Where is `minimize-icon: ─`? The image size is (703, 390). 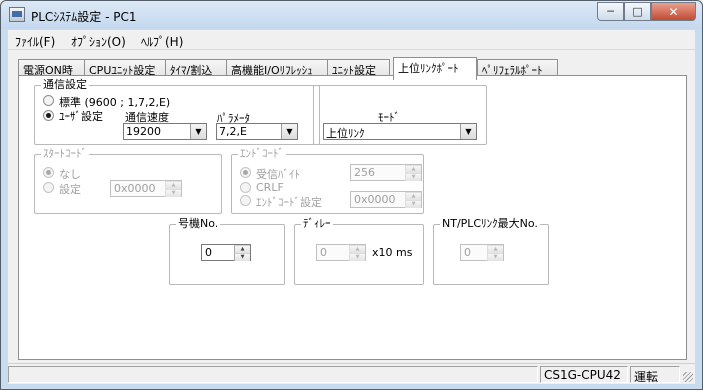
minimize-icon: ─ is located at coordinates (610, 11).